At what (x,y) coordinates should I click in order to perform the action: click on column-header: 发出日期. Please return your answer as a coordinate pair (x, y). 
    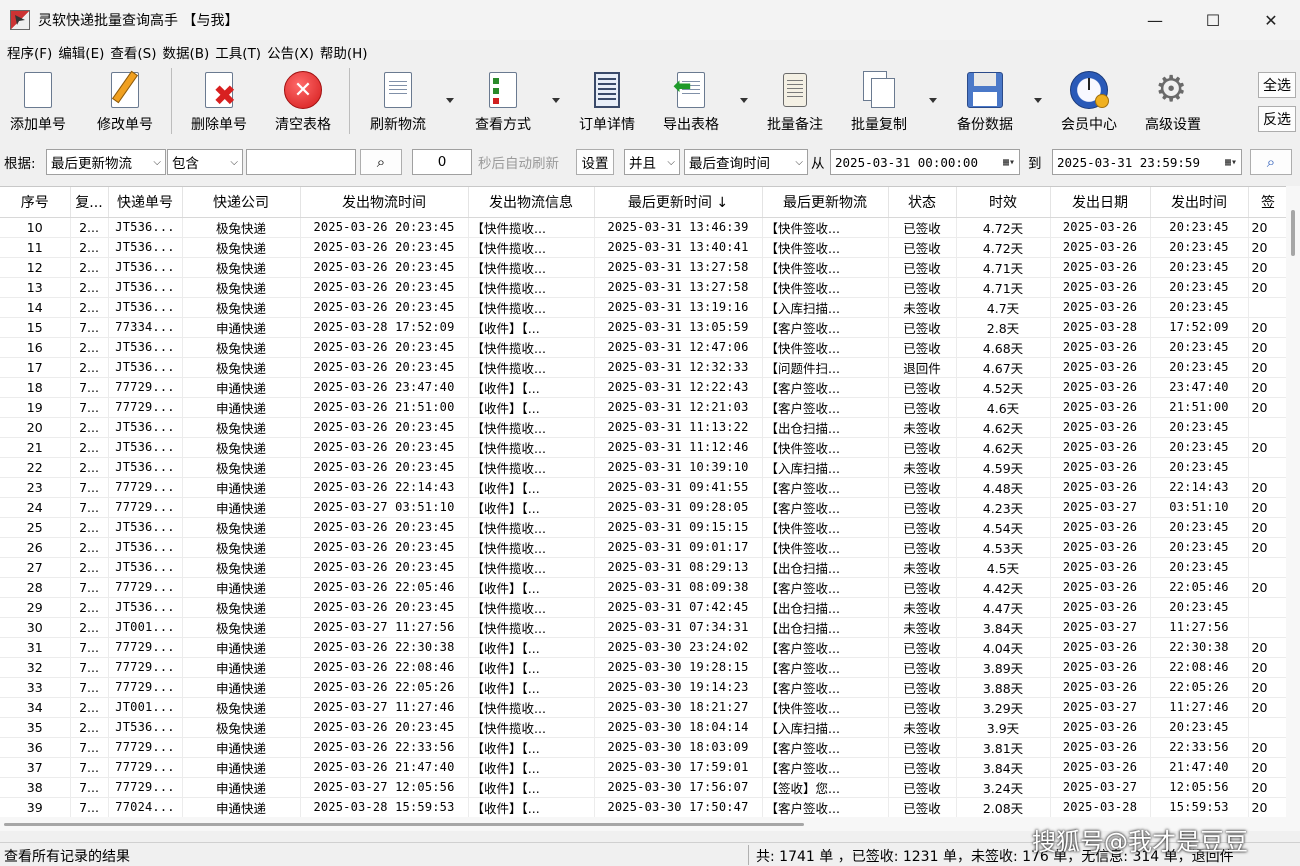
    Looking at the image, I should click on (1100, 202).